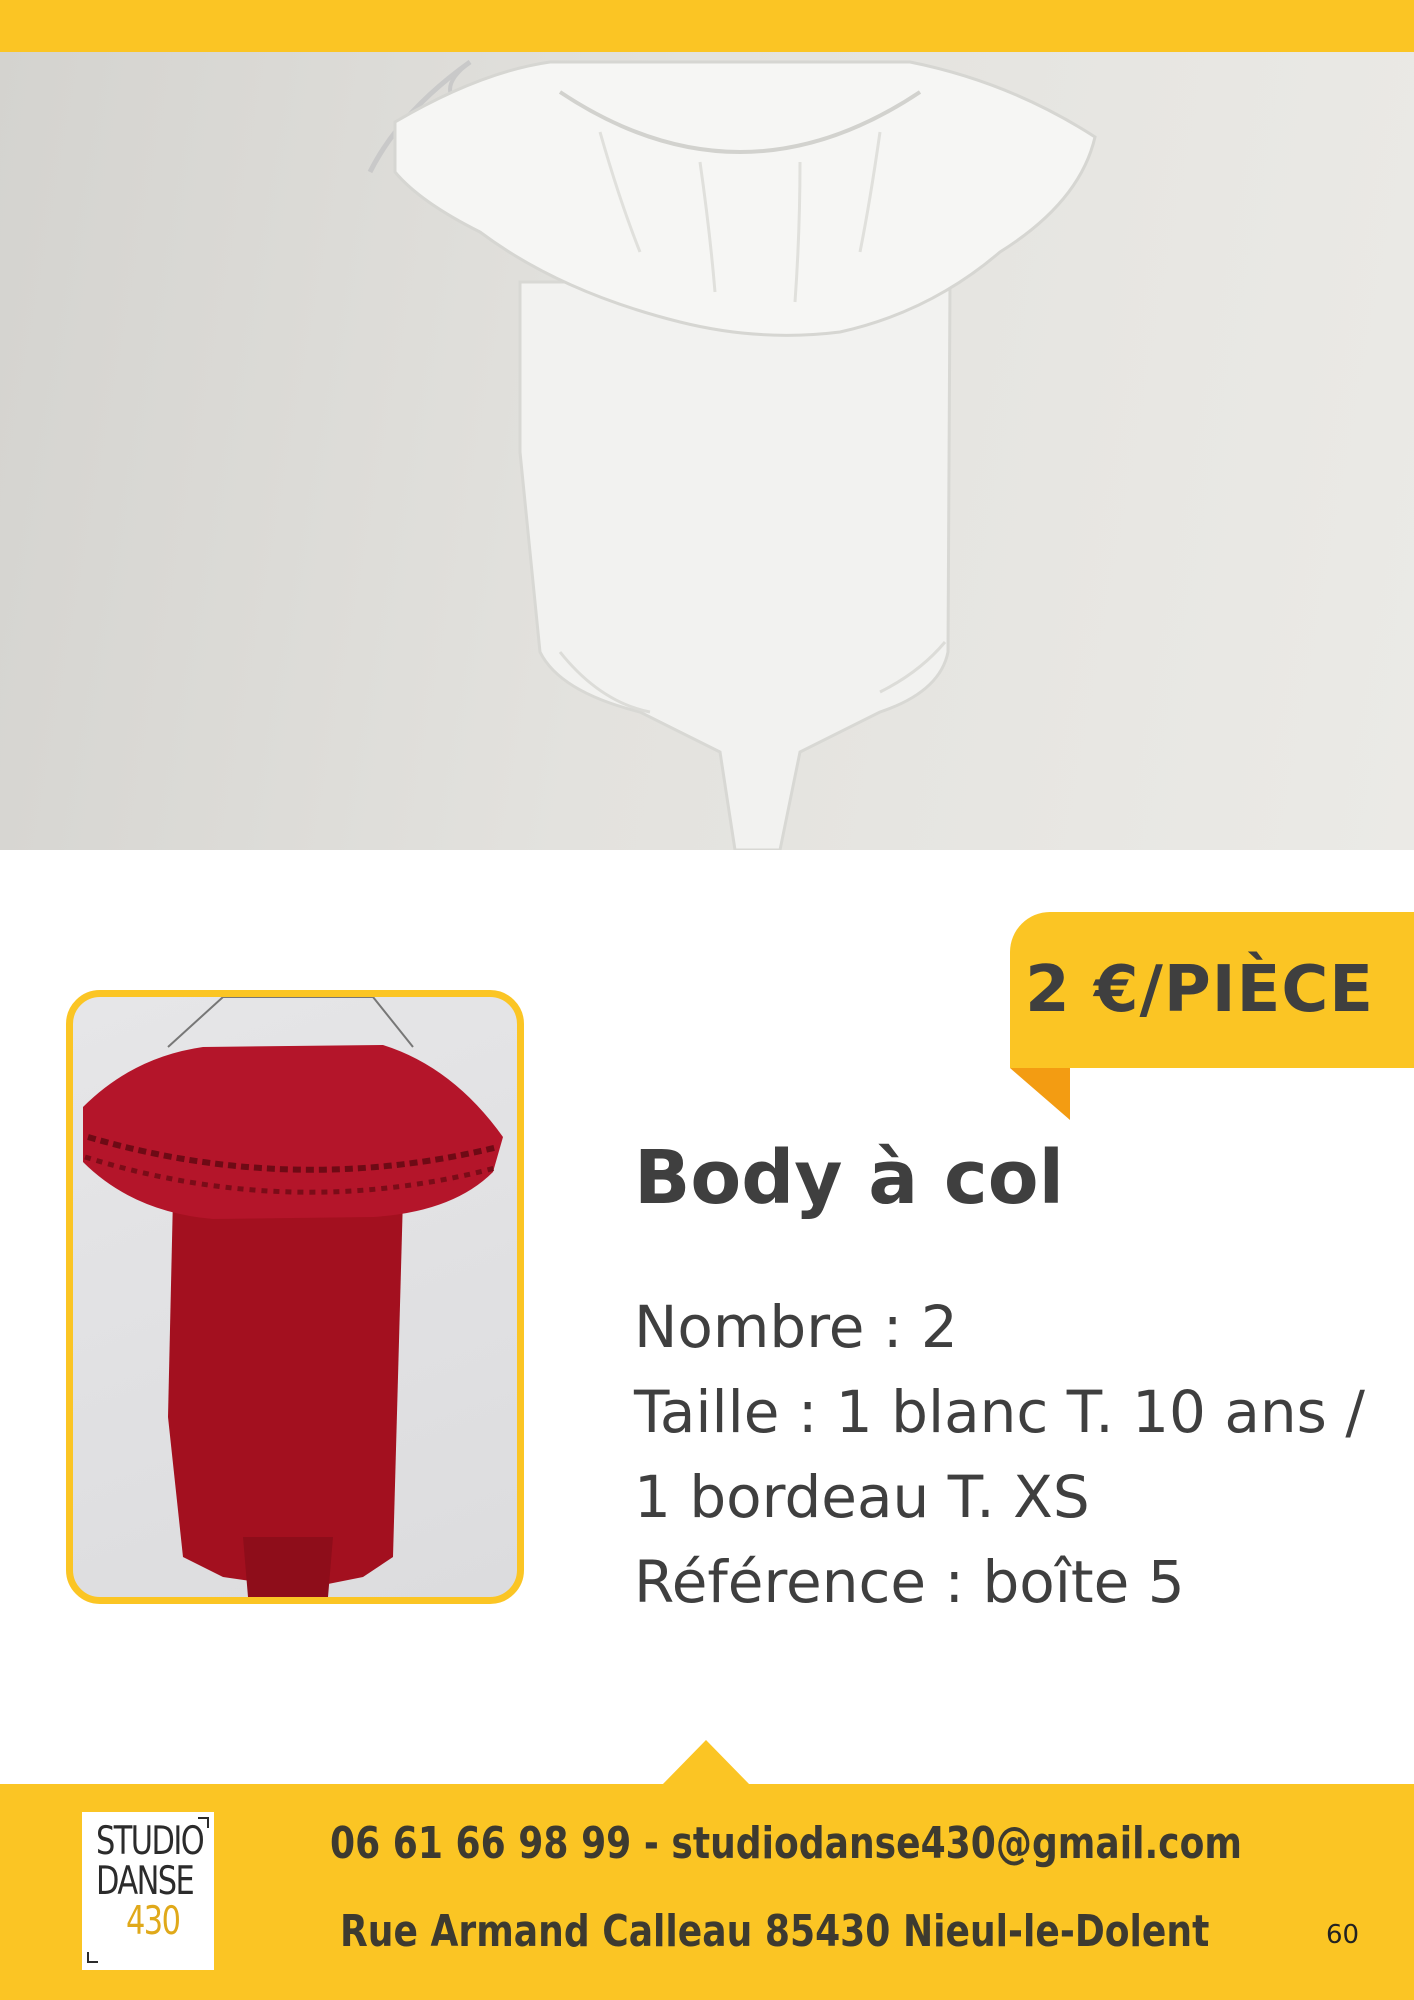  I want to click on price-tag-fold, so click(1040, 1094).